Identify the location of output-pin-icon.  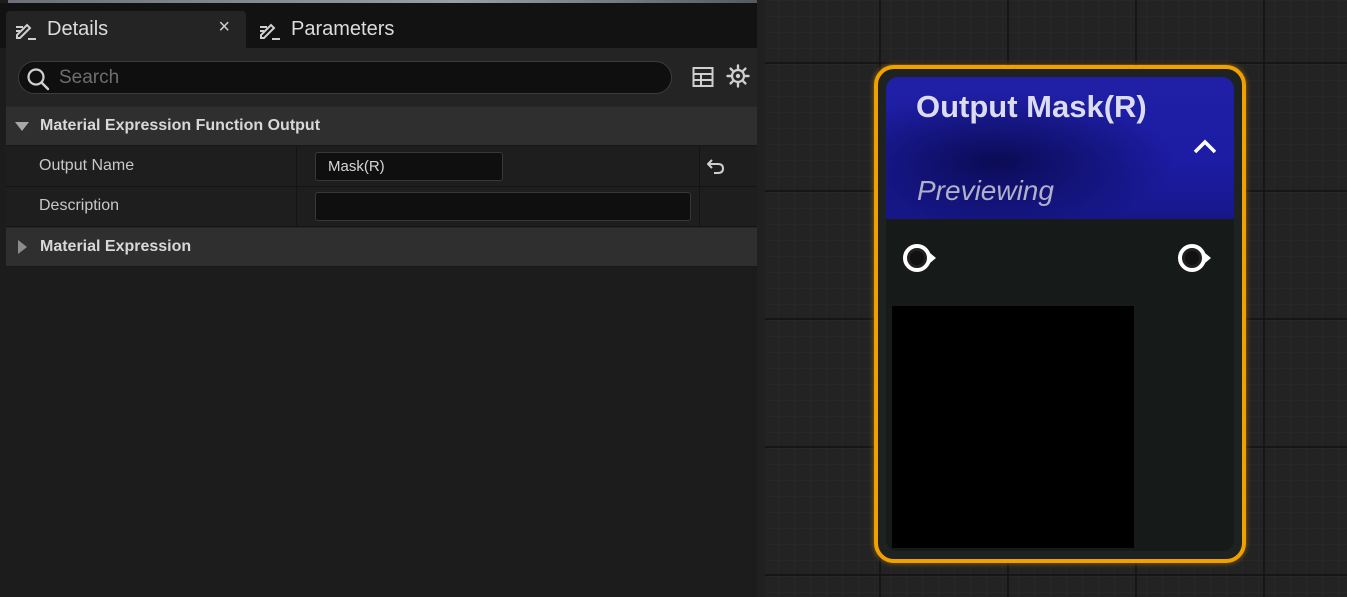
(1197, 260).